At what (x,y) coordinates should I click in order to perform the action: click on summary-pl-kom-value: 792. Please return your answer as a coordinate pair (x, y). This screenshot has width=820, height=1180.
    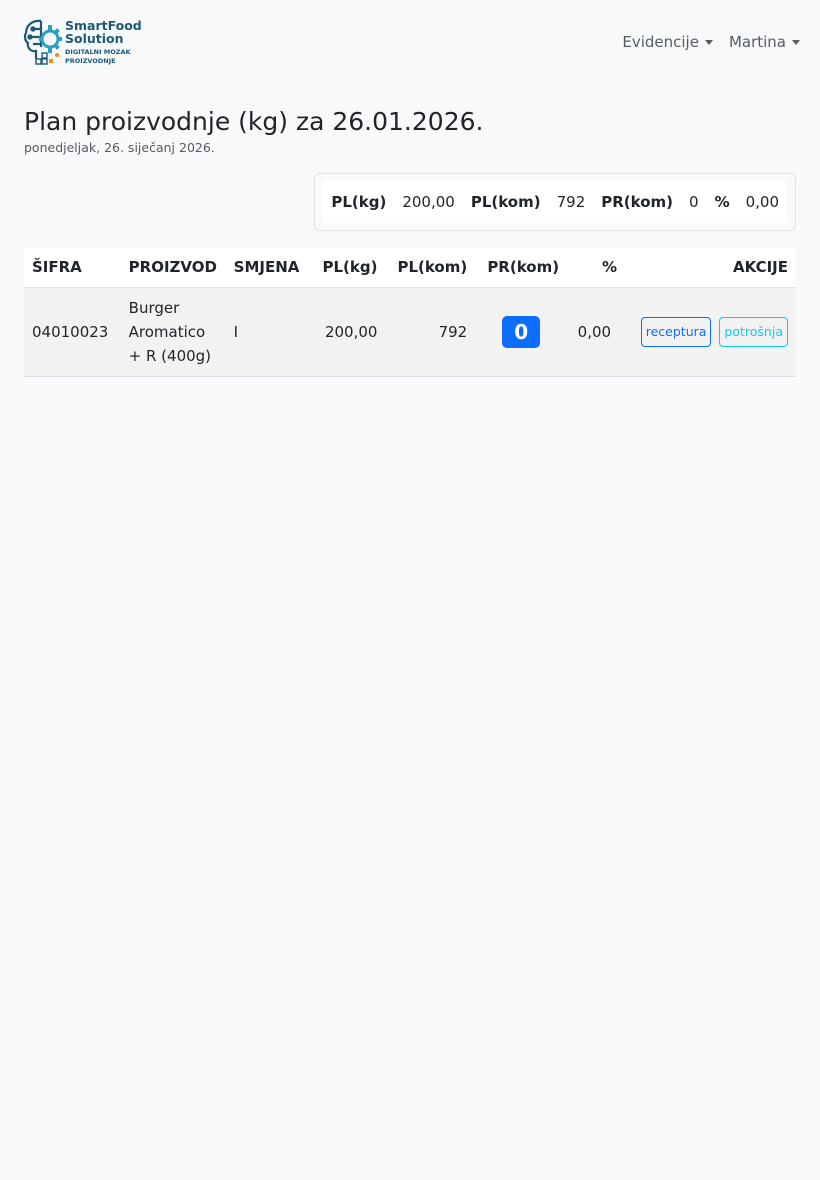
    Looking at the image, I should click on (571, 202).